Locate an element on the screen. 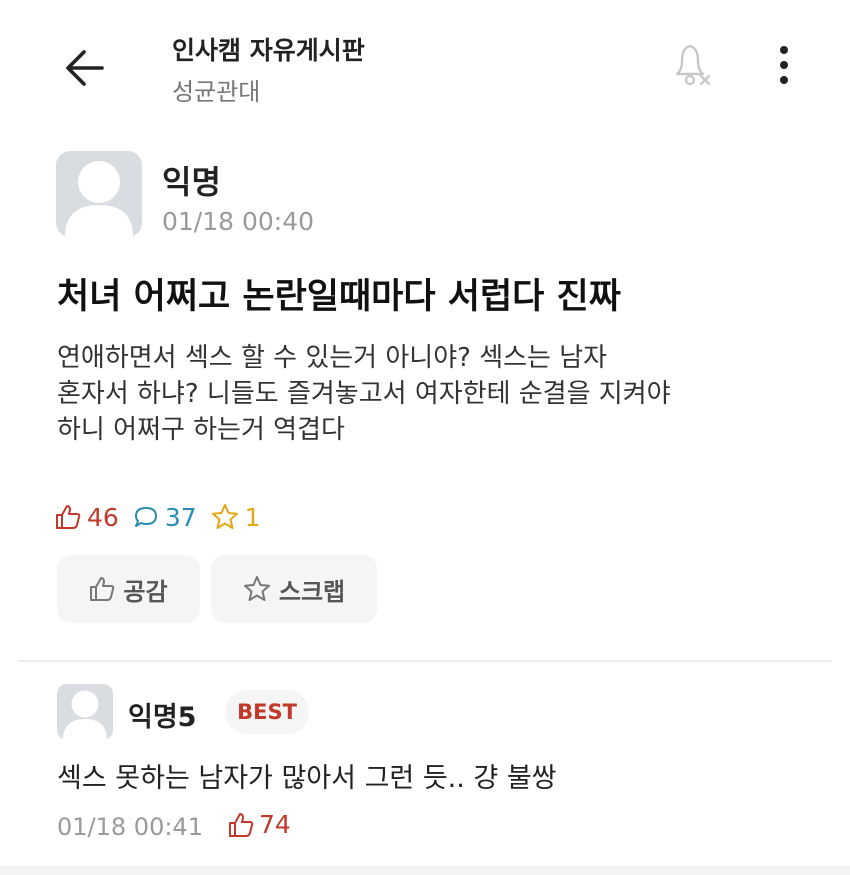 The width and height of the screenshot is (850, 875). like-count: 46 is located at coordinates (87, 517).